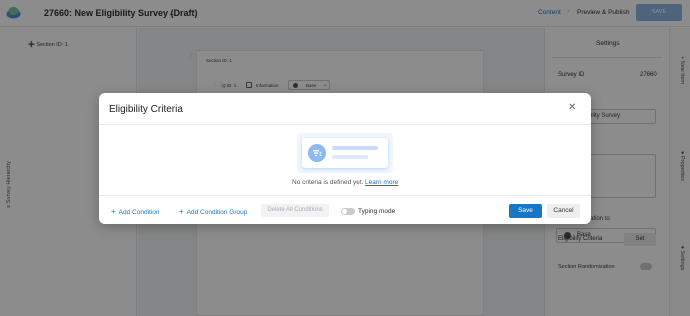  I want to click on dialog-title: Eligibility Criteria, so click(146, 109).